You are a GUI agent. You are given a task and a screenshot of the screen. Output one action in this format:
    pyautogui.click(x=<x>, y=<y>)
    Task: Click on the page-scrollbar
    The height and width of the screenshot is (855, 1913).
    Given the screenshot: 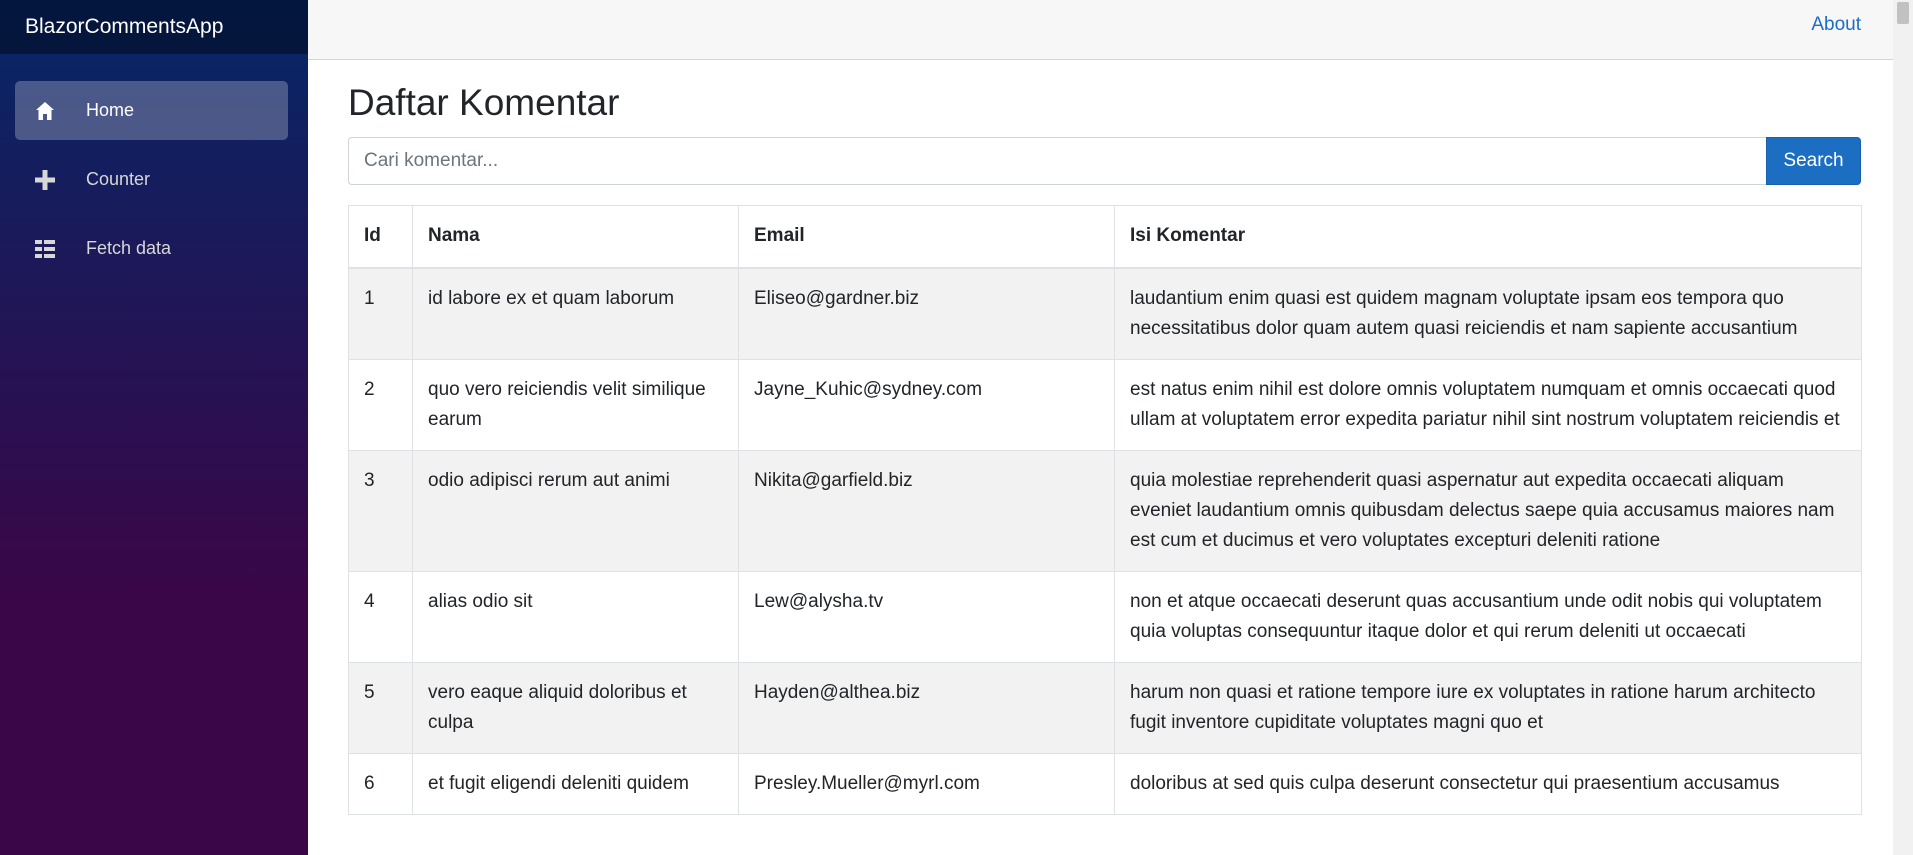 What is the action you would take?
    pyautogui.click(x=1903, y=427)
    